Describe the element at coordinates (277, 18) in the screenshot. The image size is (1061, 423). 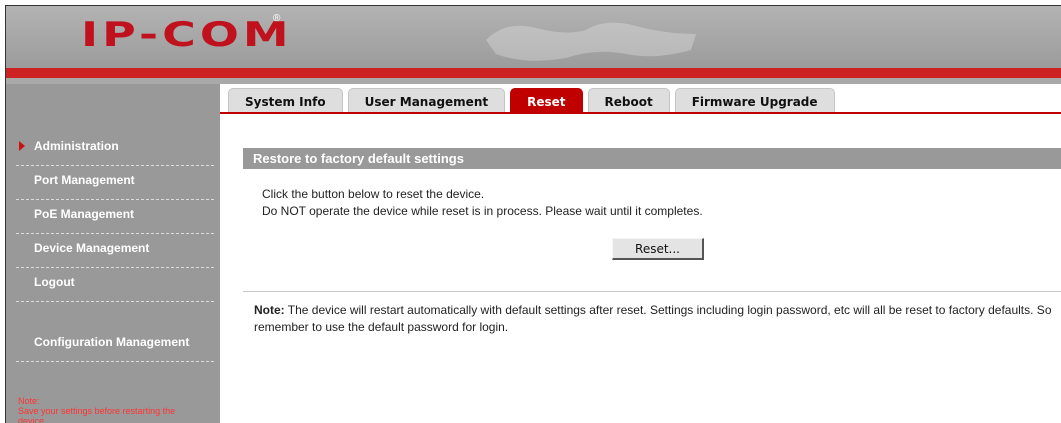
I see `registered-mark: ®` at that location.